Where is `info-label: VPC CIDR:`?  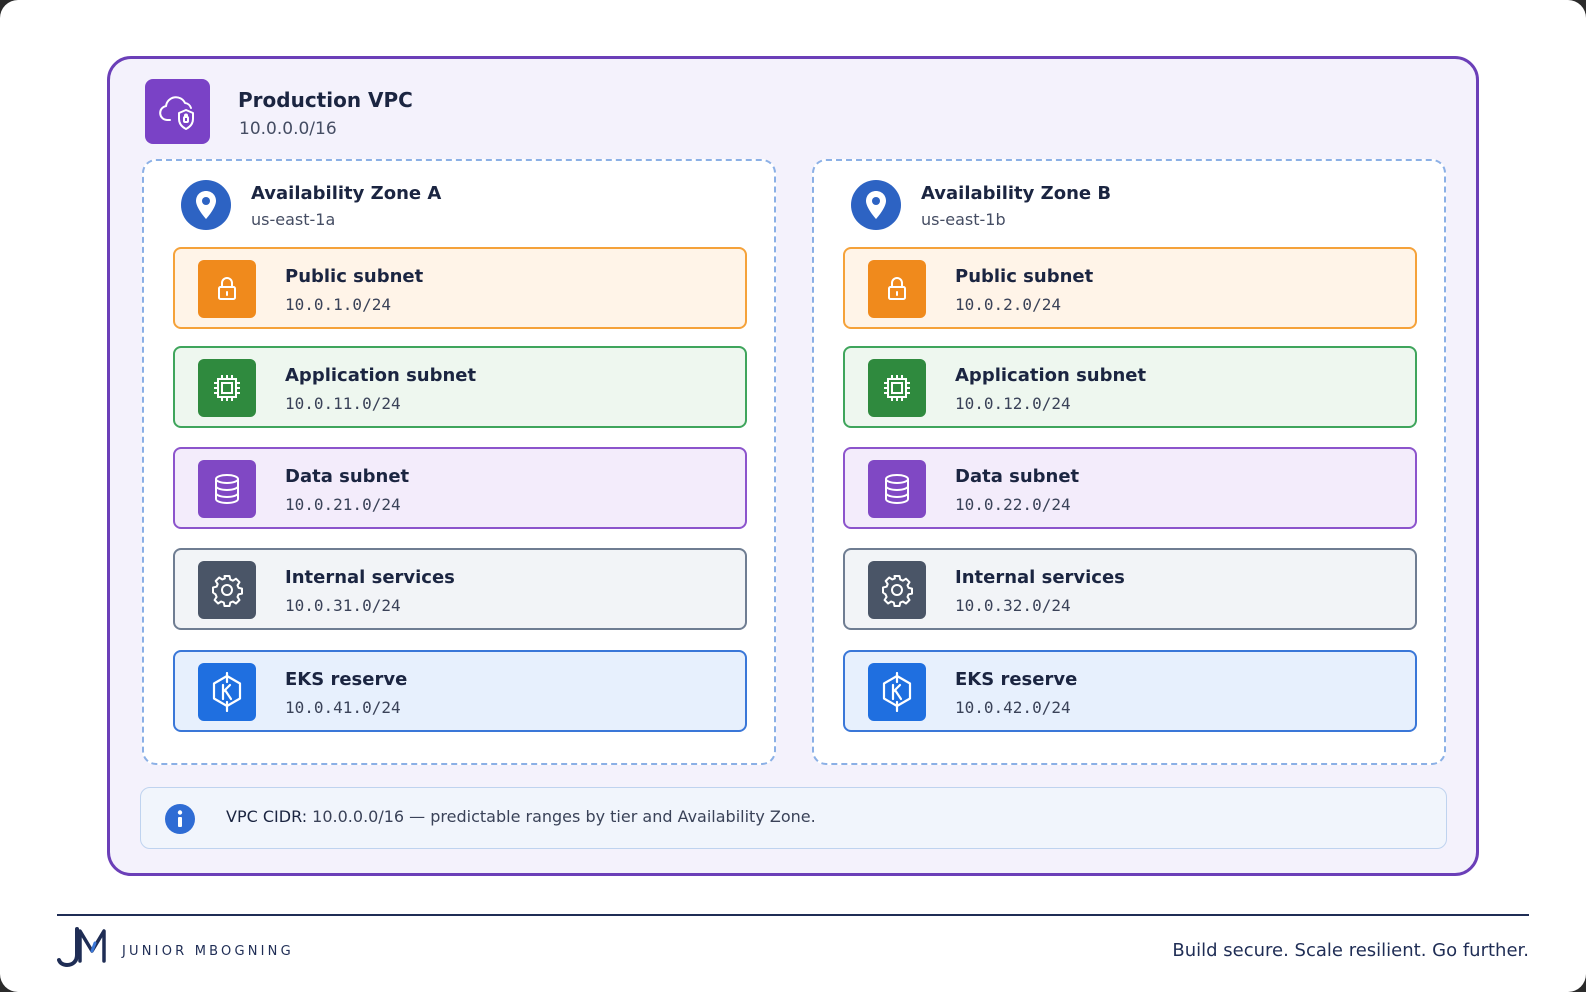 info-label: VPC CIDR: is located at coordinates (267, 816).